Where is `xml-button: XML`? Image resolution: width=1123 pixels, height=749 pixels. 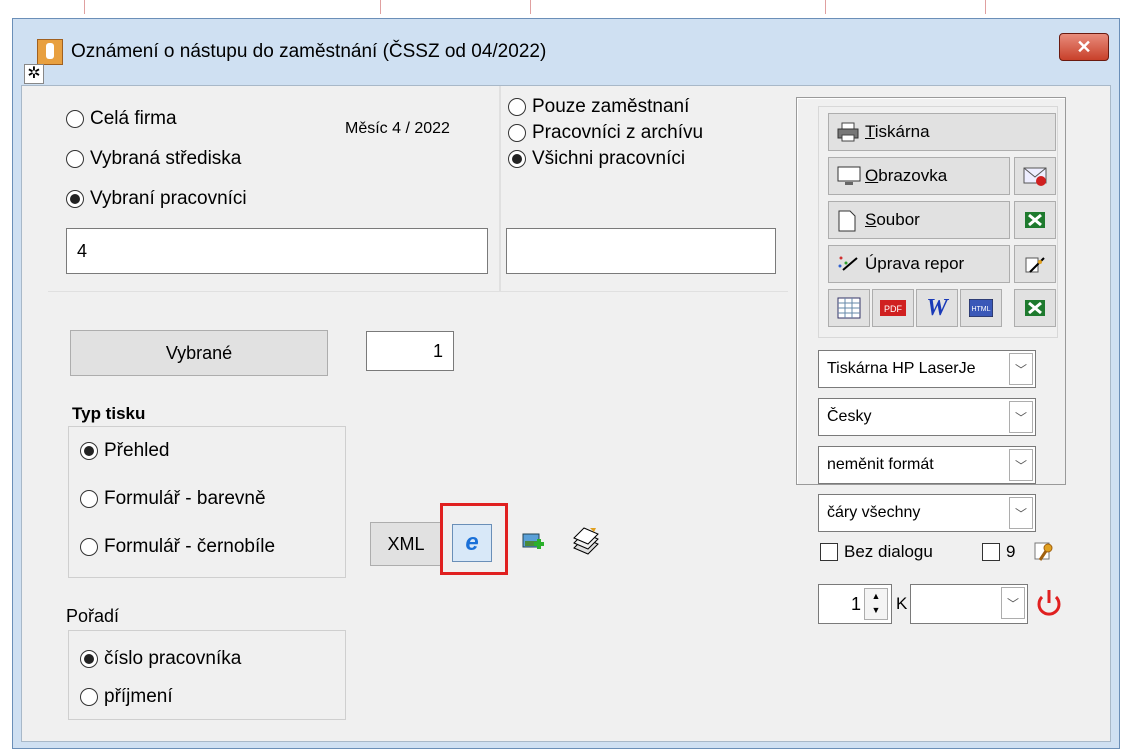
xml-button: XML is located at coordinates (406, 544).